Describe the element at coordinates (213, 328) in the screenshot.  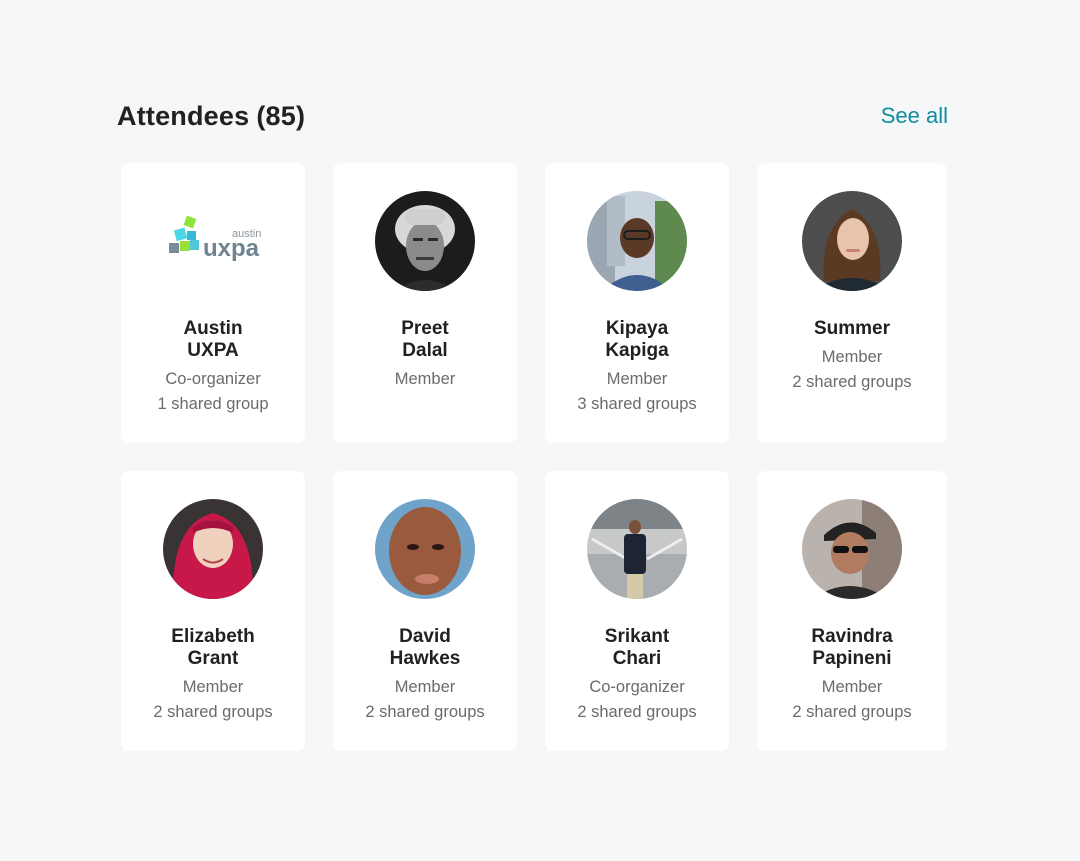
I see `attendee-first-name: Austin` at that location.